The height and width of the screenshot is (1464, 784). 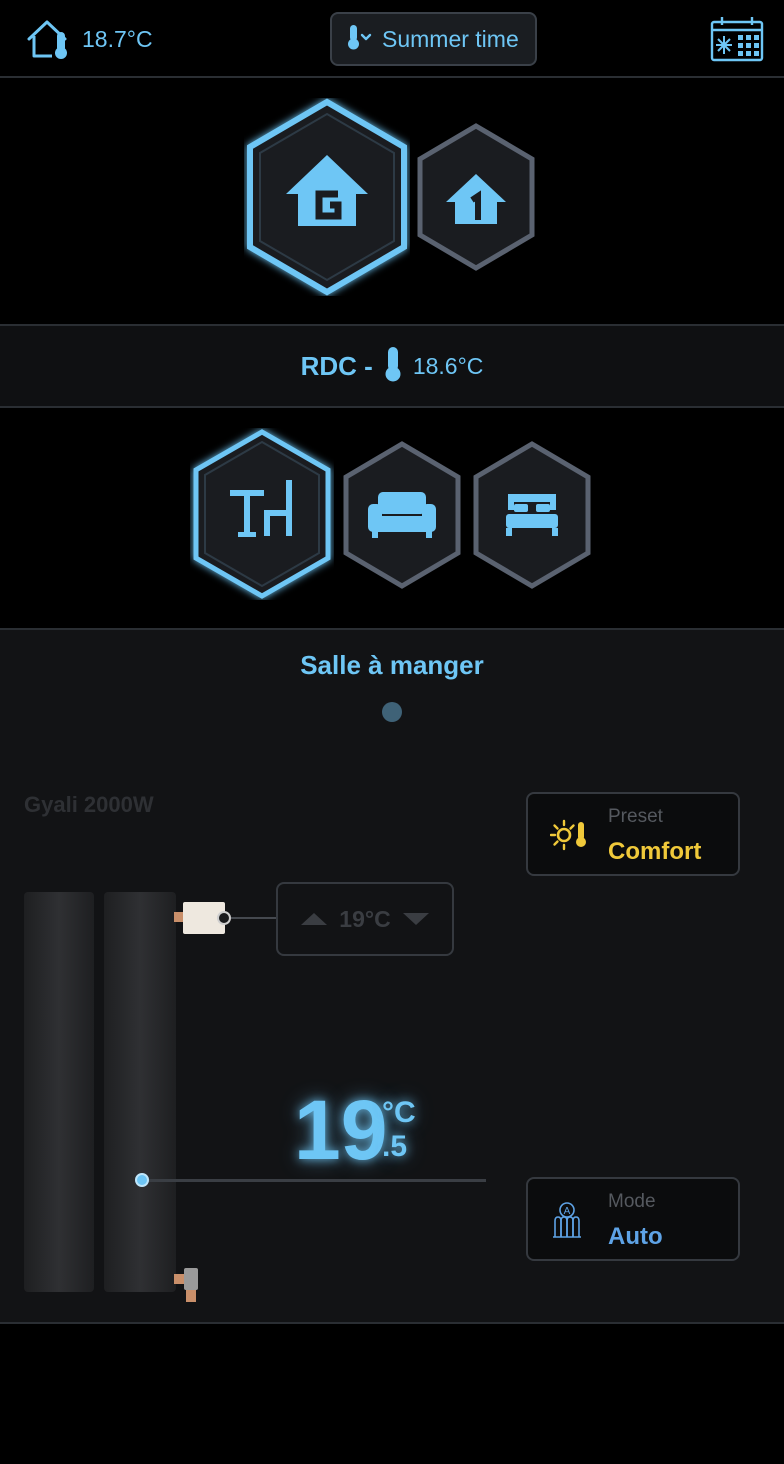 What do you see at coordinates (359, 39) in the screenshot?
I see `thermometer-chevron-icon` at bounding box center [359, 39].